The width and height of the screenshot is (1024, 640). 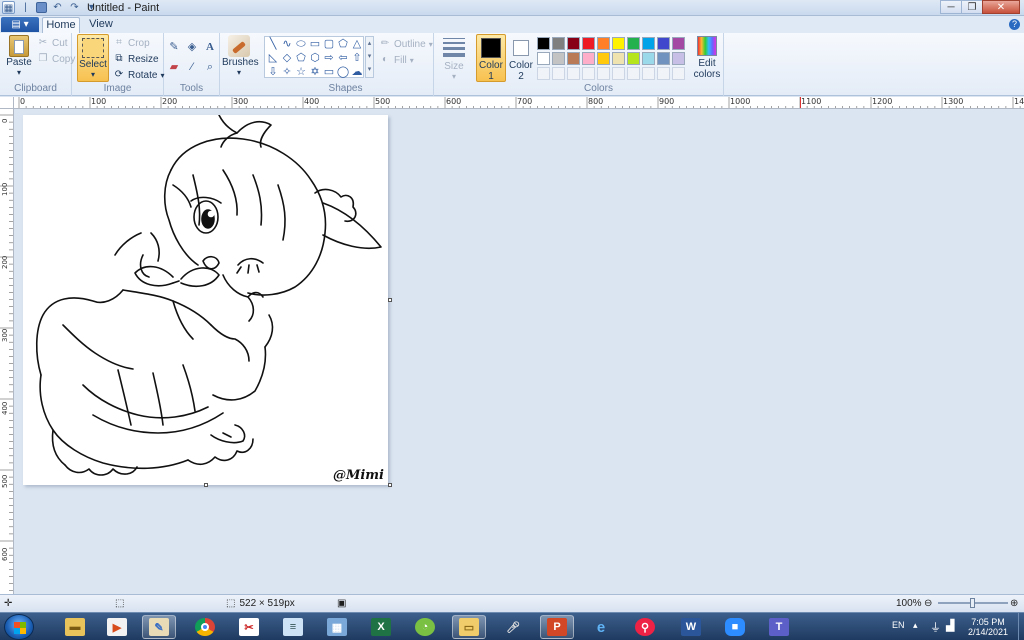 I want to click on fill-bucket-icon: ◈, so click(x=192, y=47).